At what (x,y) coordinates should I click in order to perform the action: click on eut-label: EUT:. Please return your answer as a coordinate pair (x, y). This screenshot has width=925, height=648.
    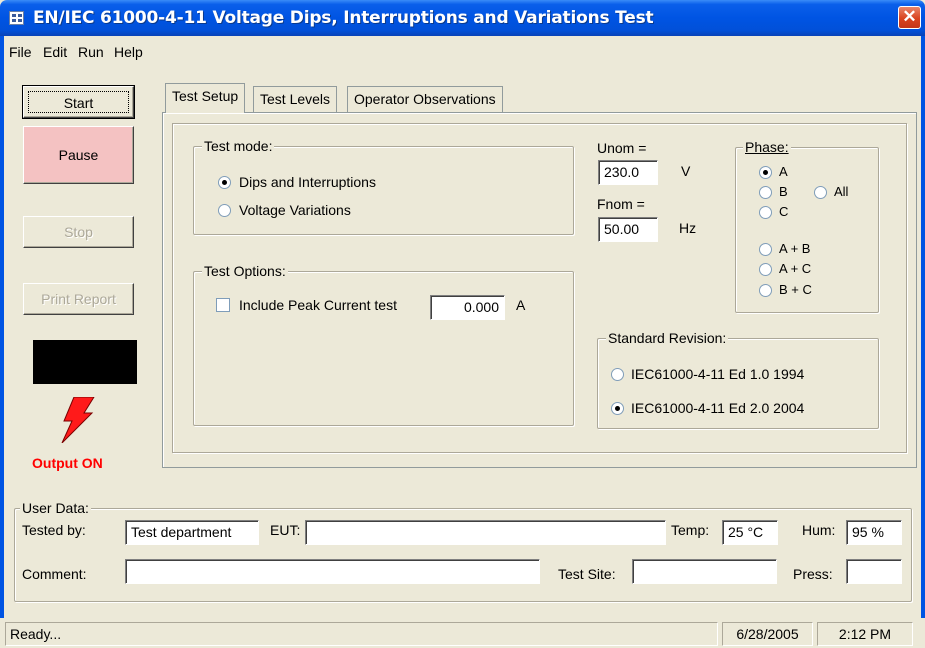
    Looking at the image, I should click on (285, 530).